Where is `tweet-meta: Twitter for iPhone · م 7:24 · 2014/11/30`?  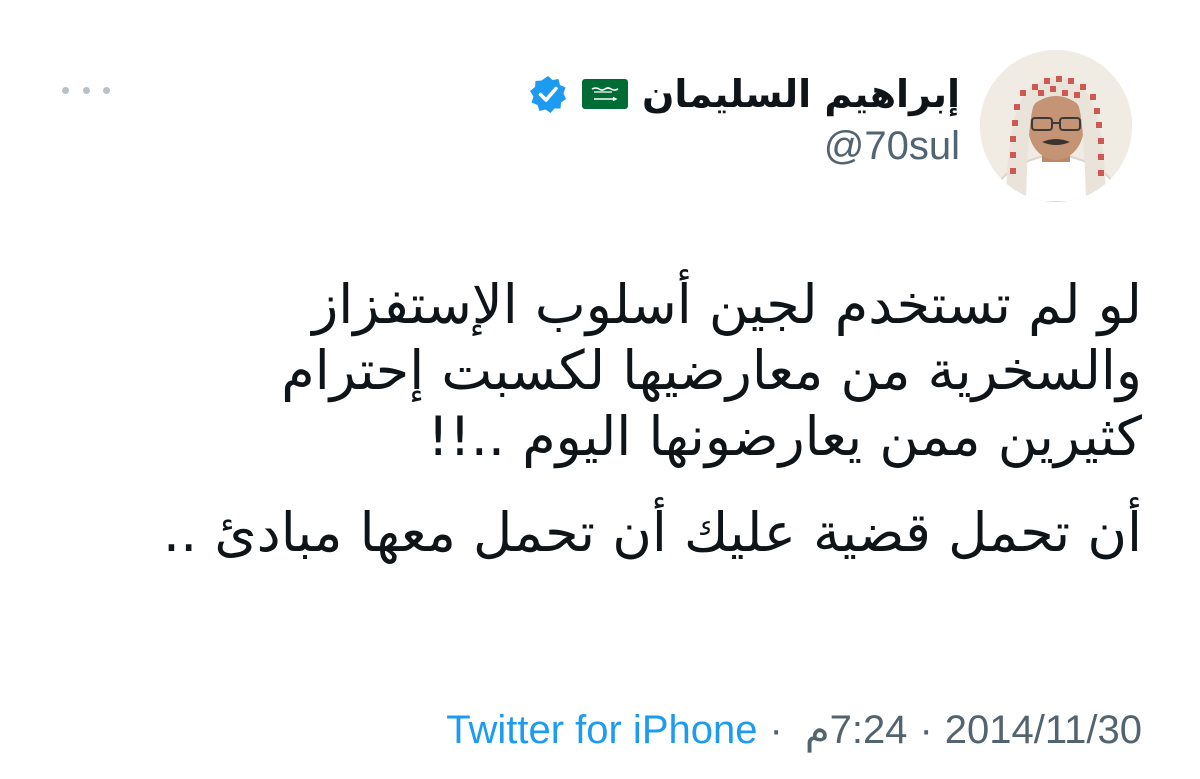
tweet-meta: Twitter for iPhone · م 7:24 · 2014/11/30 is located at coordinates (794, 730).